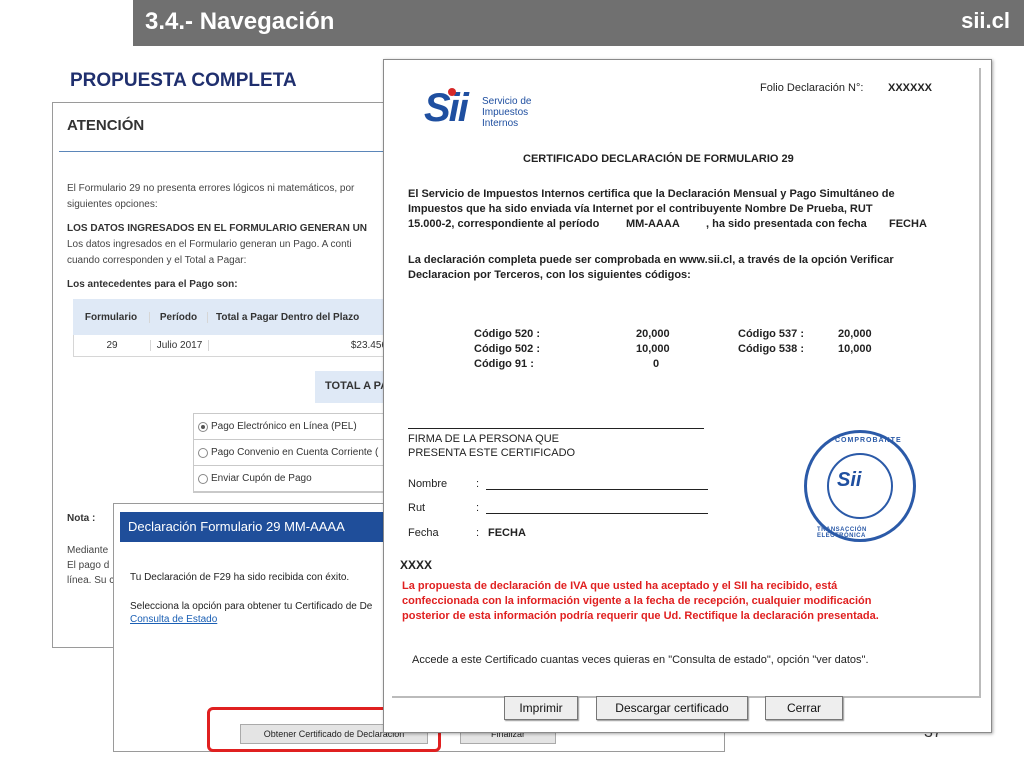  Describe the element at coordinates (842, 533) in the screenshot. I see `stamp-bottom-text: TRANSACCIÓN ELECTRÓNICA` at that location.